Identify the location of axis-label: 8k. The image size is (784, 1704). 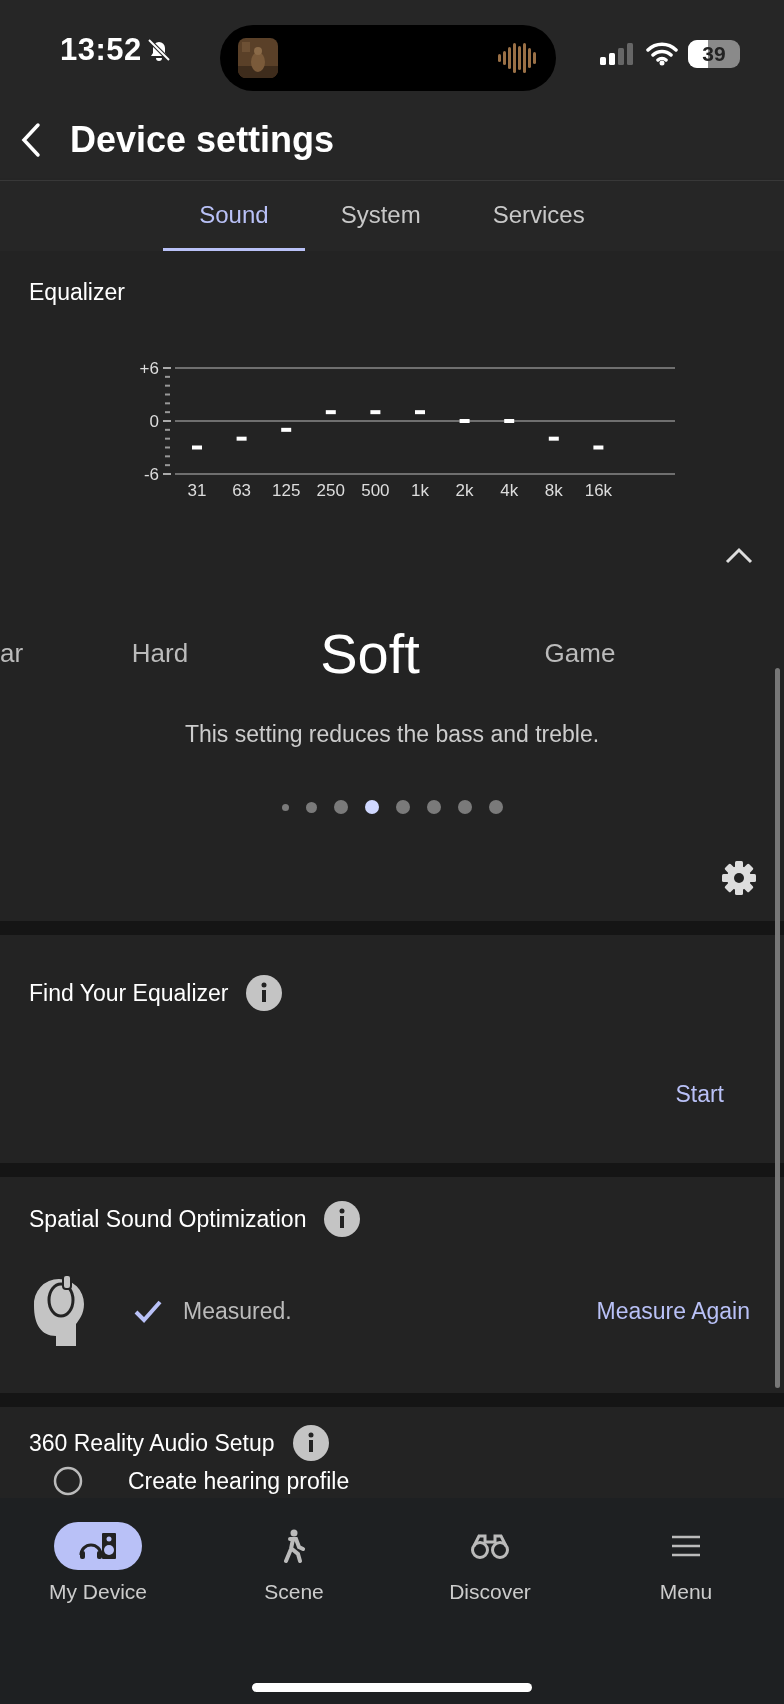
(553, 490).